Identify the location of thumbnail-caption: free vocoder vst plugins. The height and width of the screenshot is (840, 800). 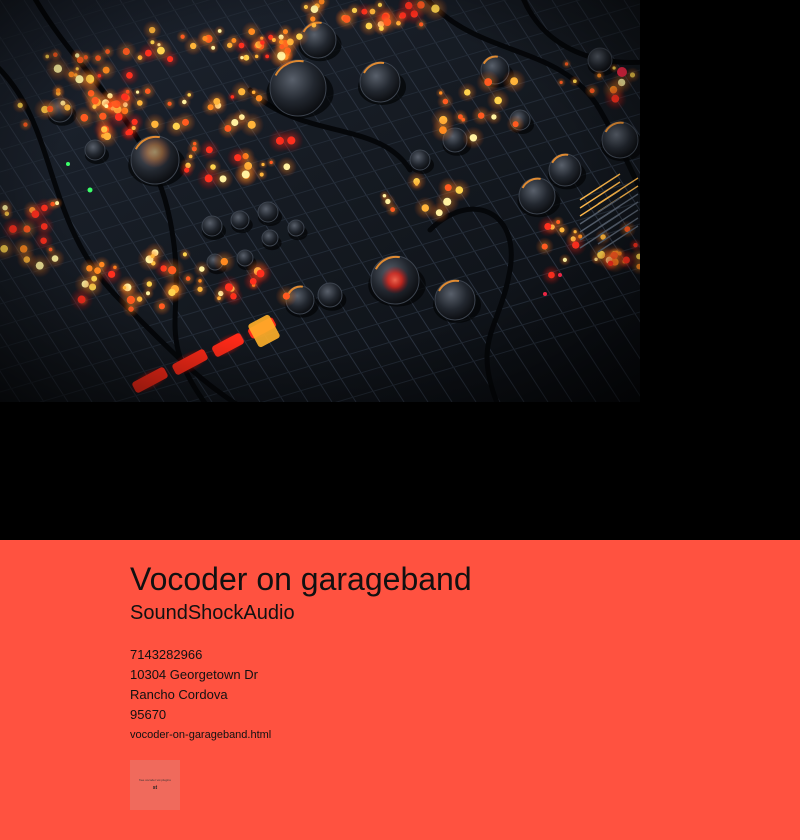
(155, 780).